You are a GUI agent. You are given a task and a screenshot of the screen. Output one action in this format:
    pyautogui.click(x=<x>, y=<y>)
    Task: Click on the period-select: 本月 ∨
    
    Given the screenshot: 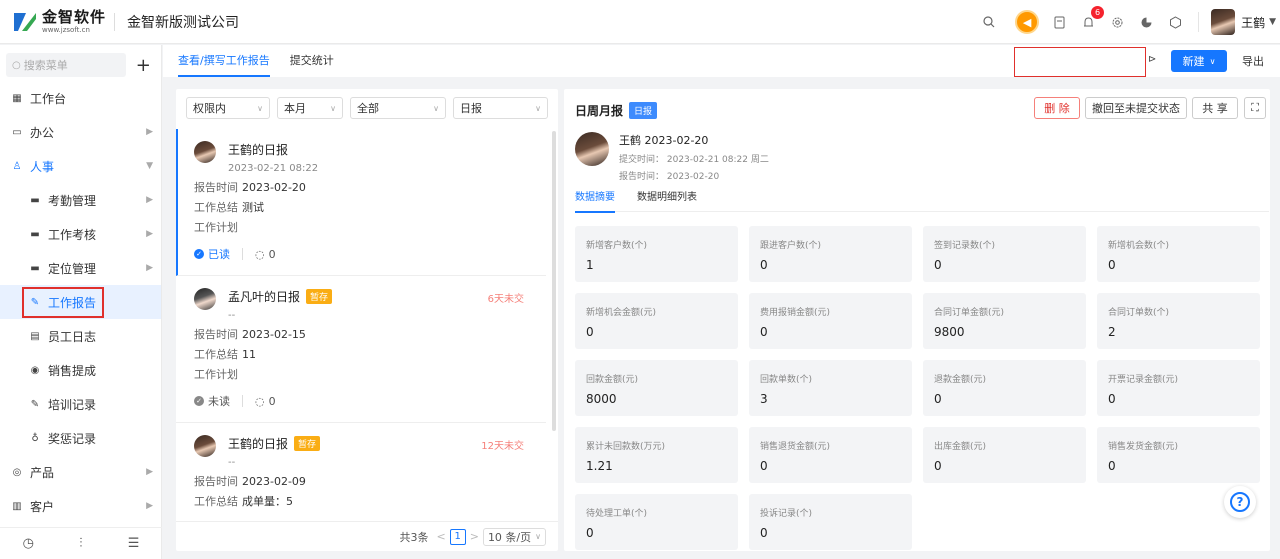 What is the action you would take?
    pyautogui.click(x=310, y=108)
    